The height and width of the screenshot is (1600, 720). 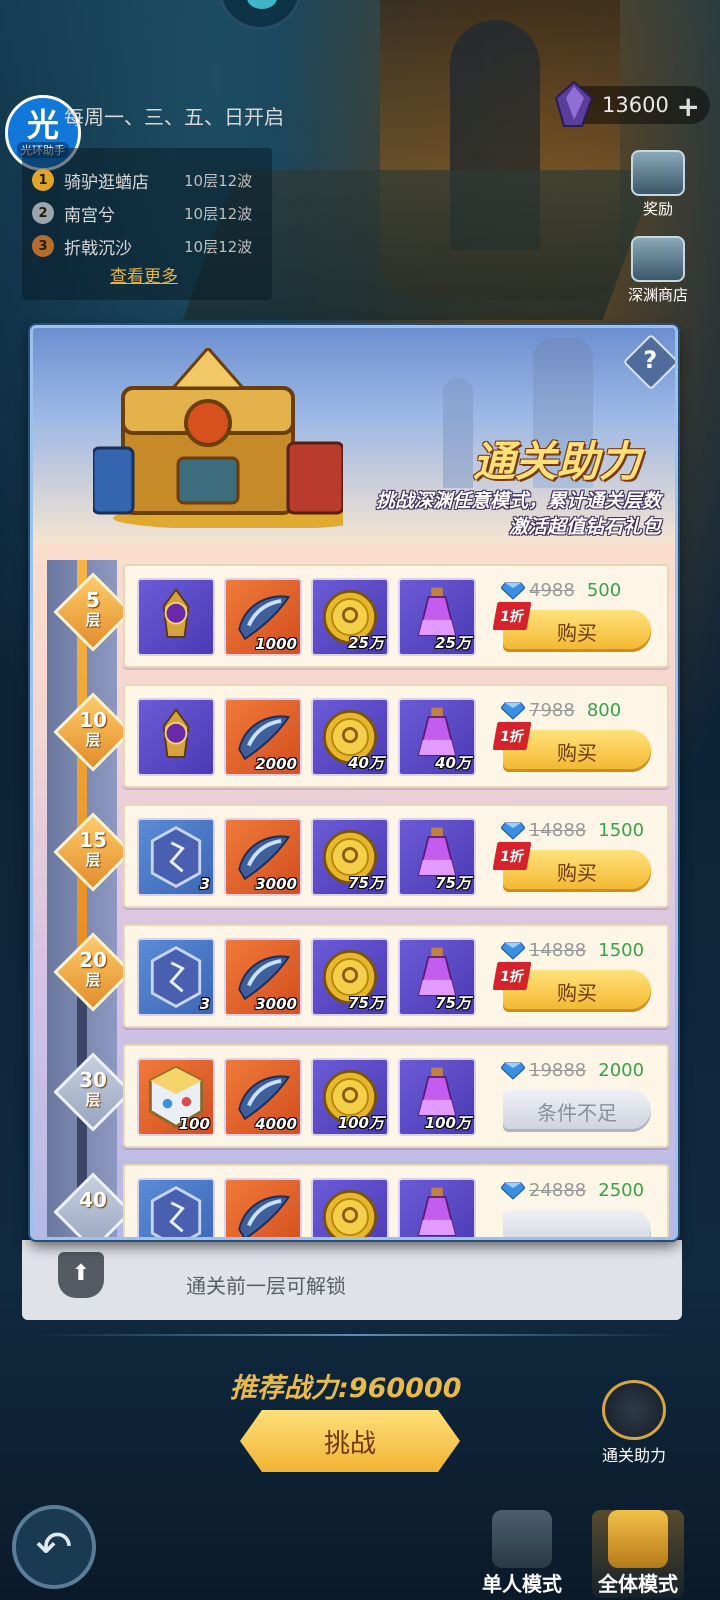 I want to click on potion-icon: 25万, so click(x=437, y=617).